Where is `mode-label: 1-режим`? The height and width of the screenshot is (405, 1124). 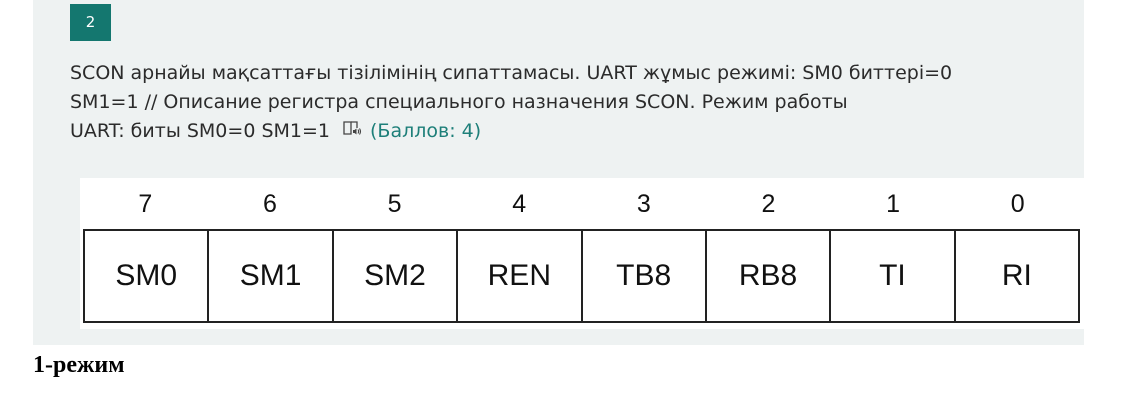
mode-label: 1-режим is located at coordinates (79, 365).